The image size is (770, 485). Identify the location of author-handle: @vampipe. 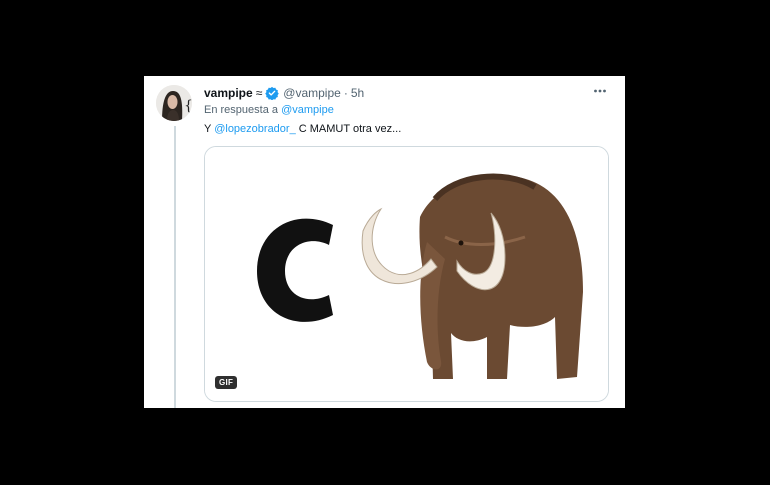
(312, 93).